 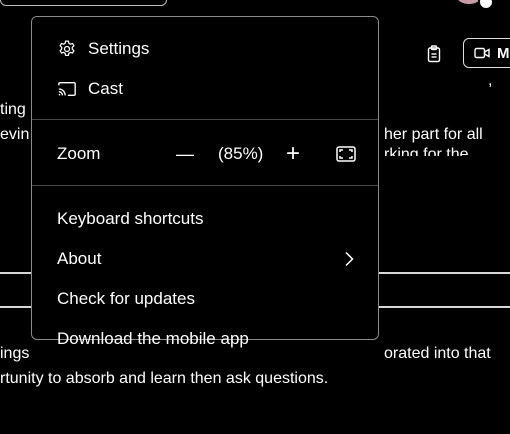 What do you see at coordinates (482, 53) in the screenshot?
I see `video-camera-icon` at bounding box center [482, 53].